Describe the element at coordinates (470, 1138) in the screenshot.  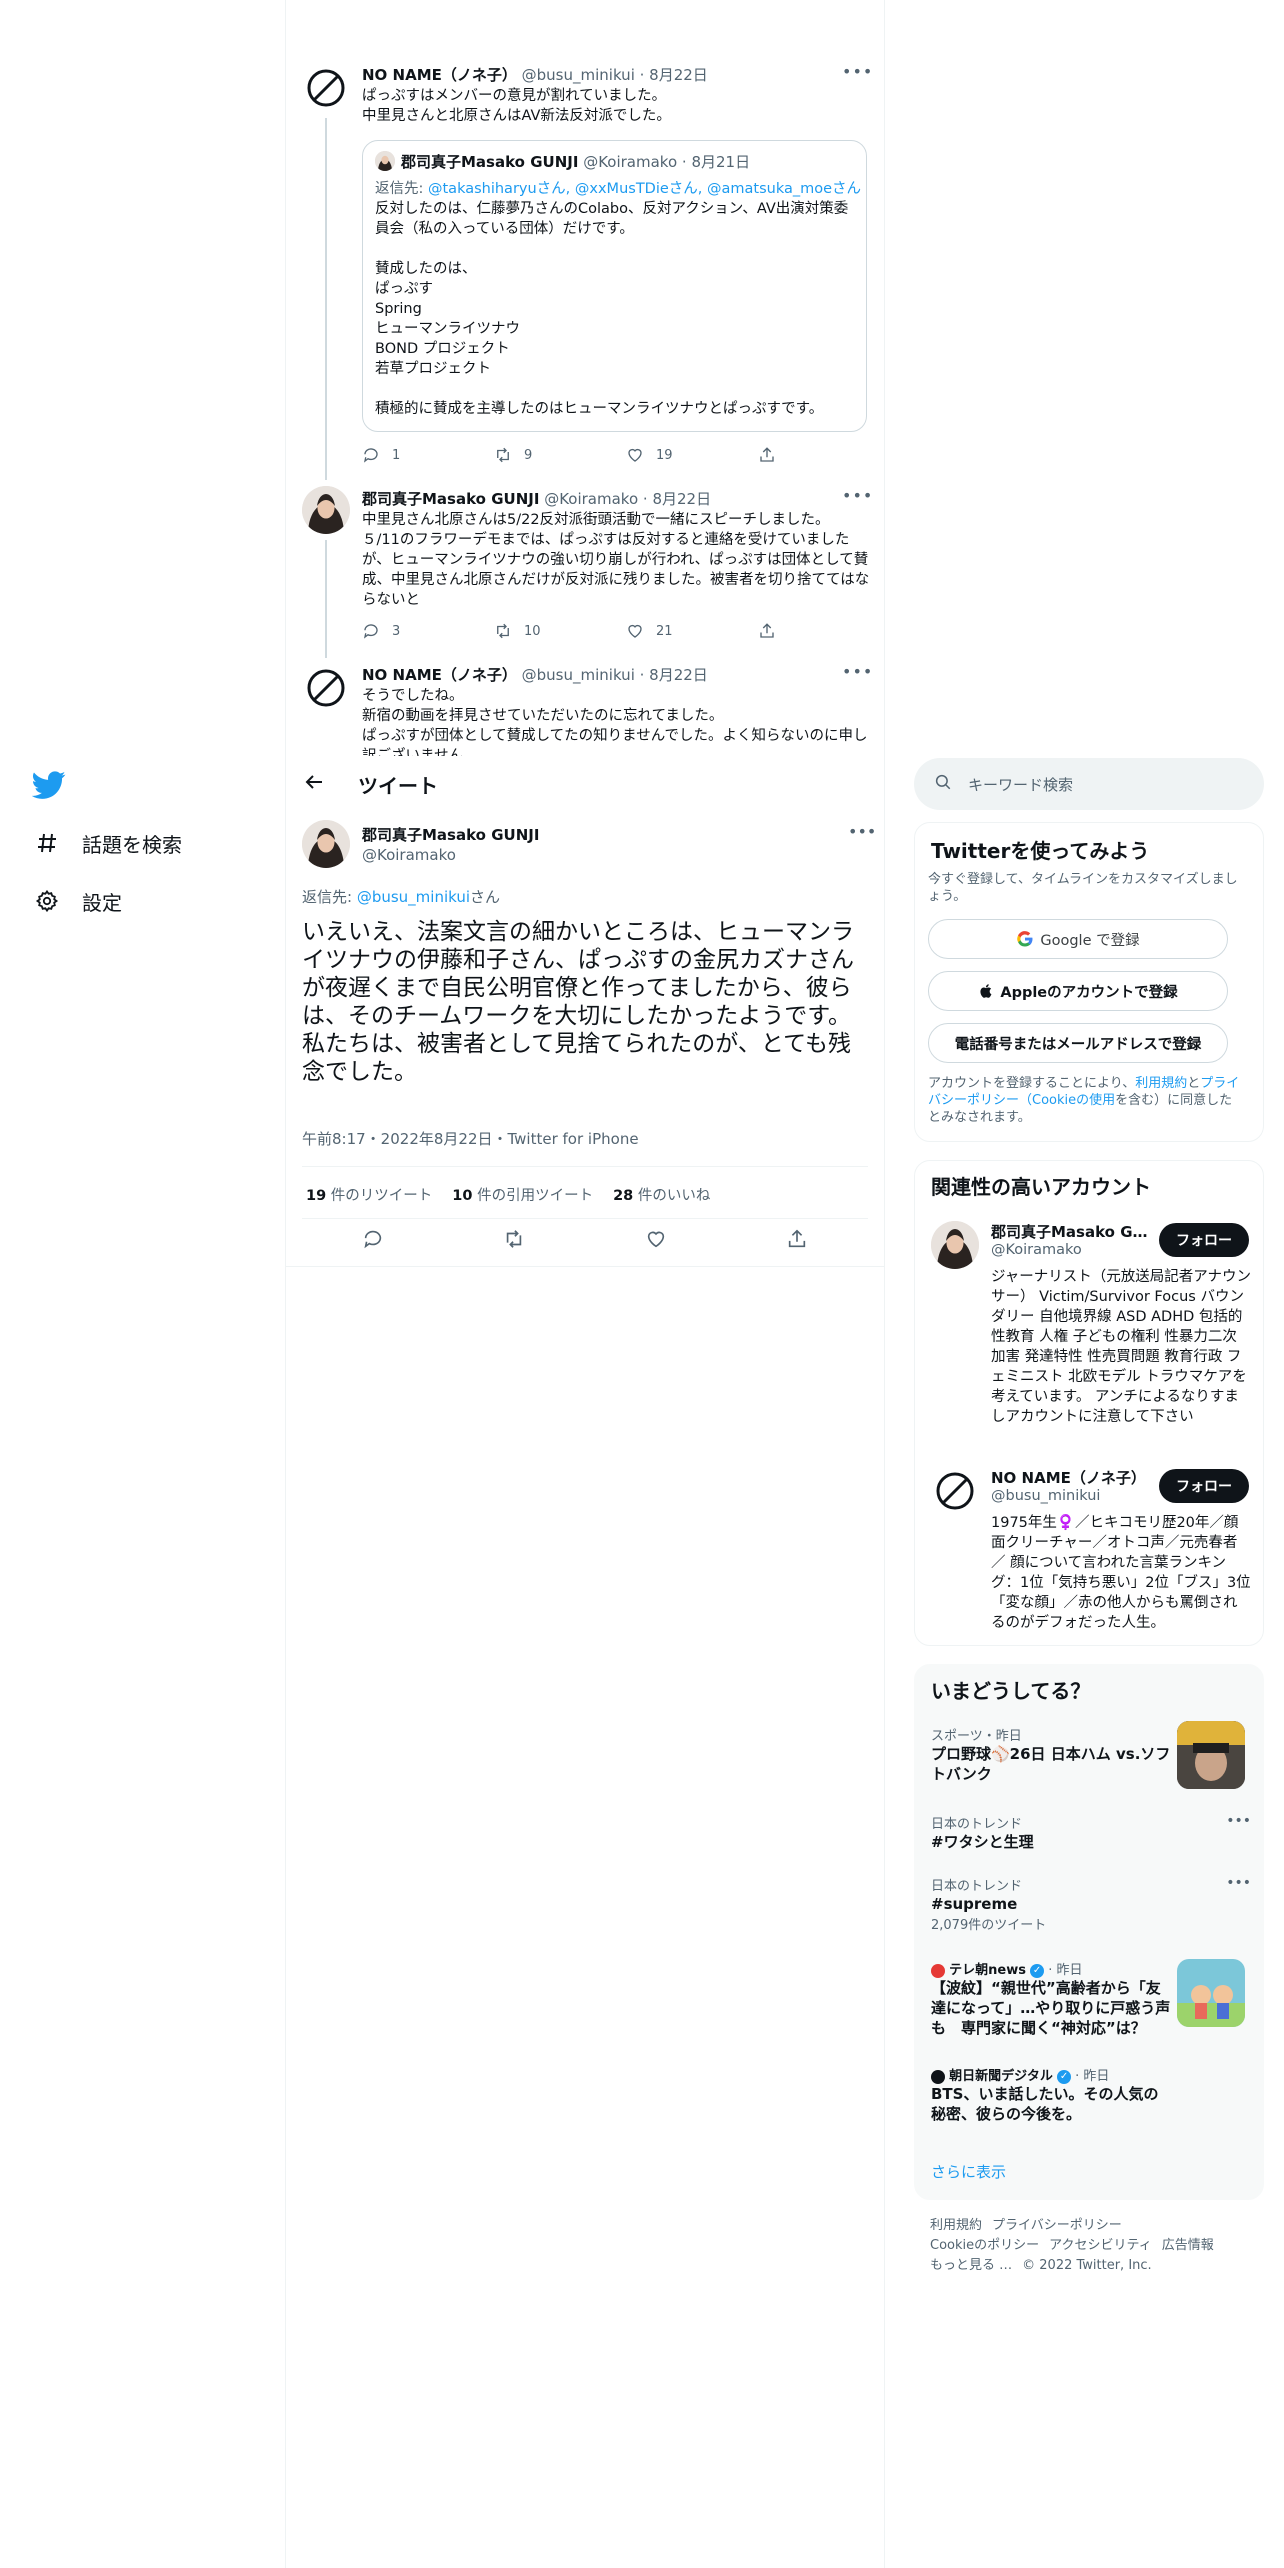
I see `tweet-timestamp: 午前8:17・2022年8月22日・Twitter for iPhone` at that location.